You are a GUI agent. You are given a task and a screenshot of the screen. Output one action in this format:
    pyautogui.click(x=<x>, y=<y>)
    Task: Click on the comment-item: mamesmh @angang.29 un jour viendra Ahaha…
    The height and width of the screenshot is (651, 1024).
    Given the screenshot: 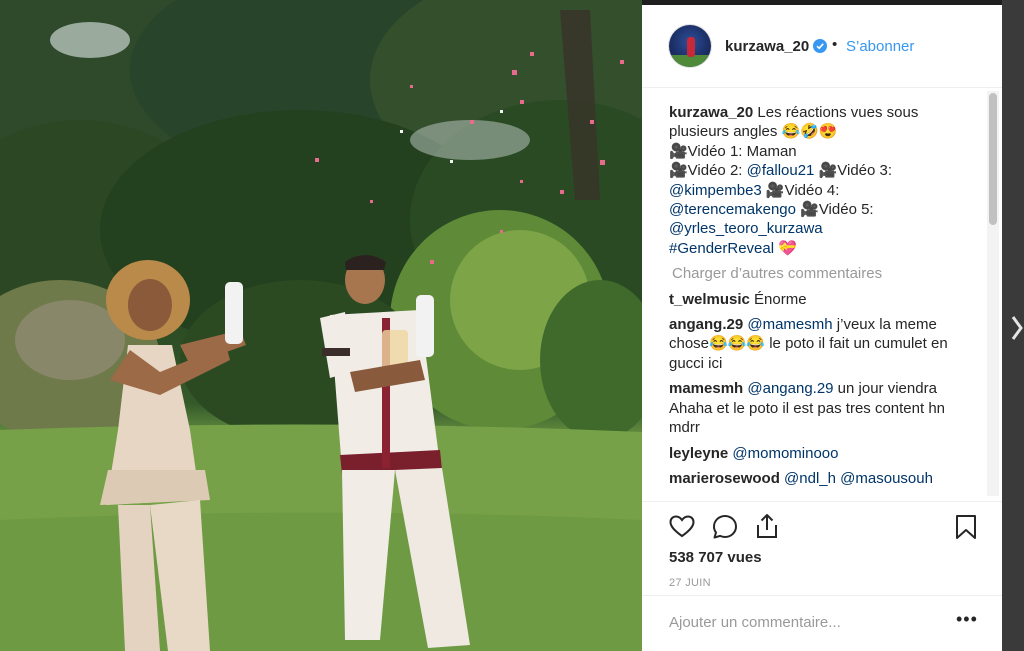 What is the action you would take?
    pyautogui.click(x=824, y=408)
    